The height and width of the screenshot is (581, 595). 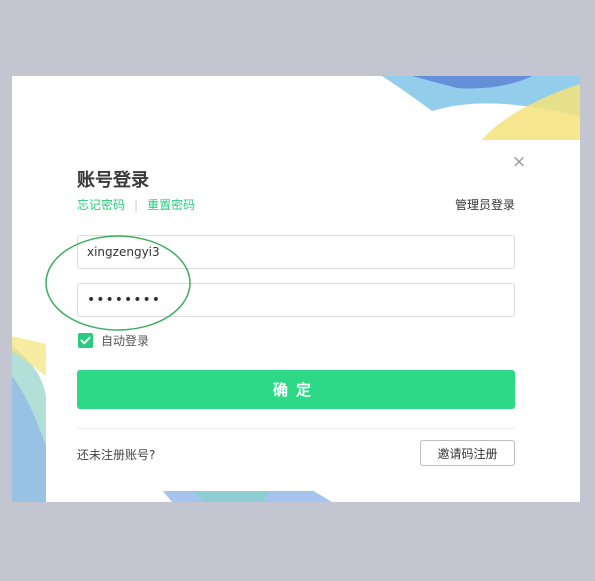 I want to click on page-title: 账号登录, so click(x=113, y=180).